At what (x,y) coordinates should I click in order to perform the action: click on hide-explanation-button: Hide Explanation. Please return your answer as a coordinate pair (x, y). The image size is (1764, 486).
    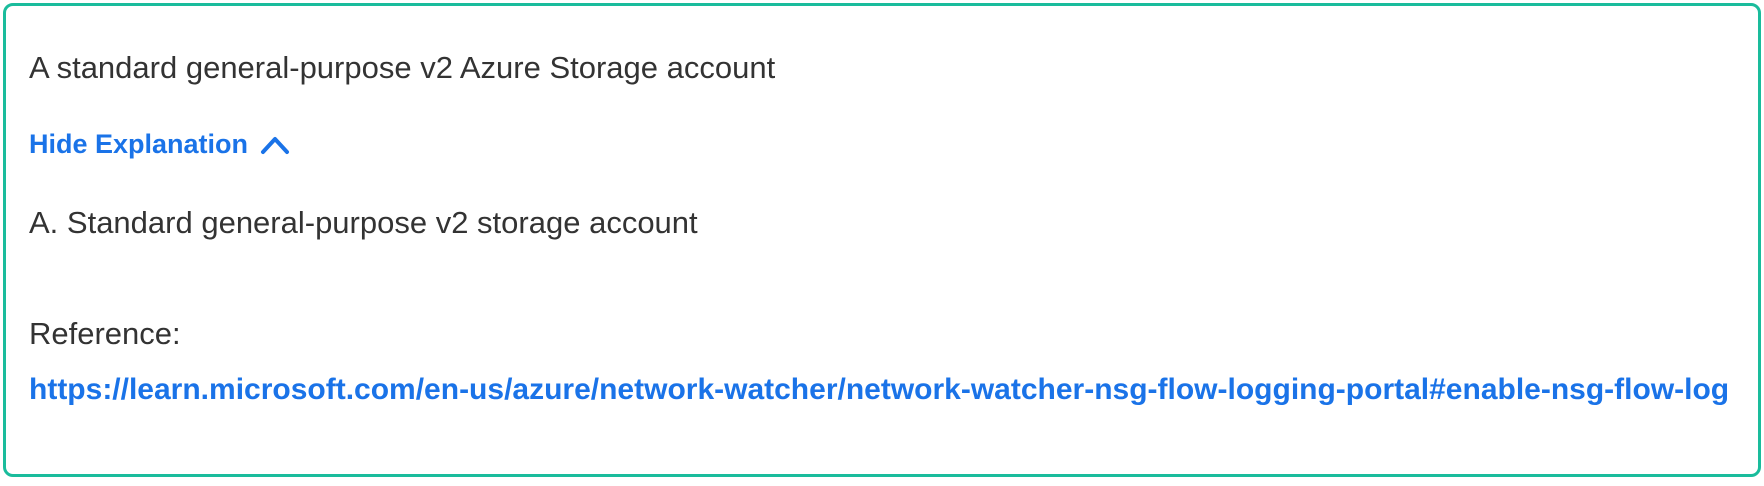
    Looking at the image, I should click on (159, 144).